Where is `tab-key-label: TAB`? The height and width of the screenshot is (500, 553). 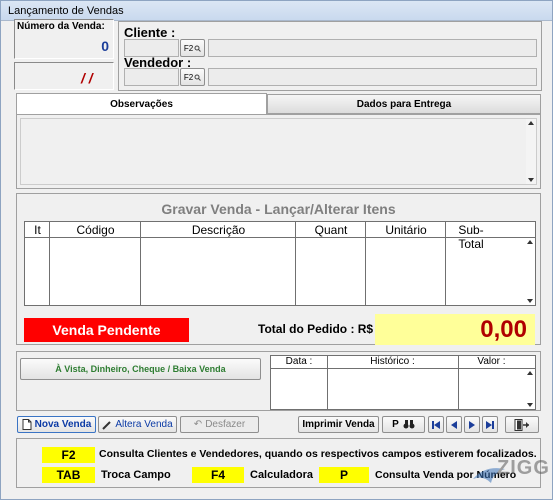 tab-key-label: TAB is located at coordinates (68, 475).